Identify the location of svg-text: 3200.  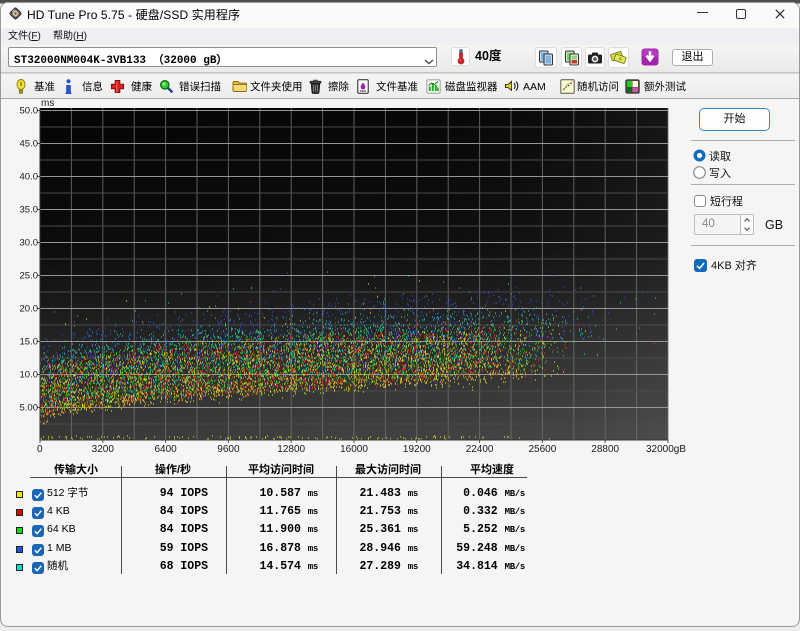
(103, 449).